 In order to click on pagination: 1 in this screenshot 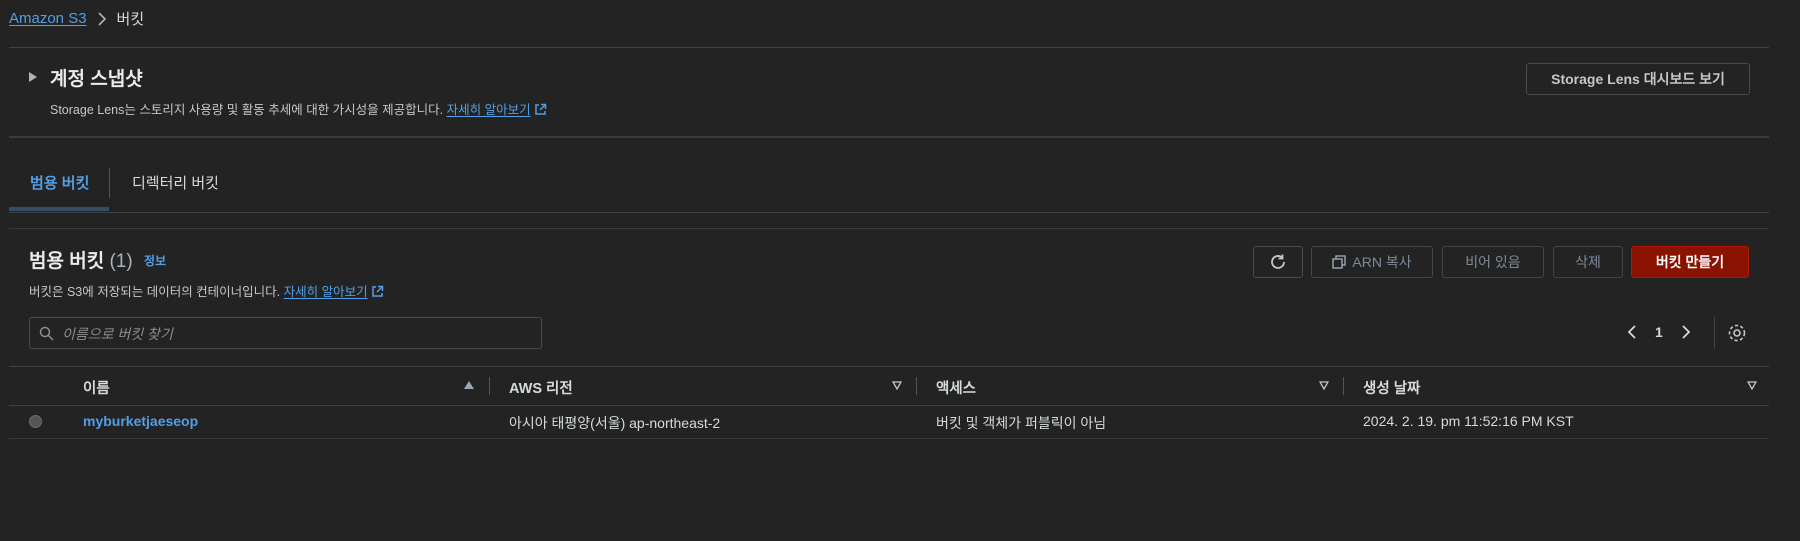, I will do `click(1659, 332)`.